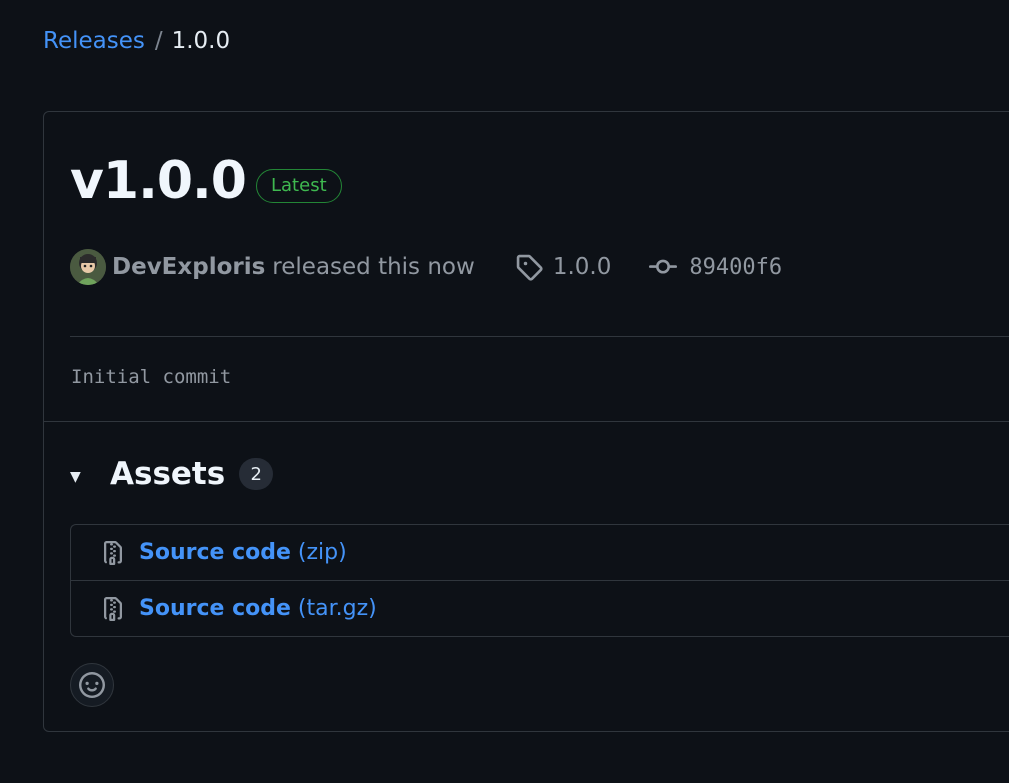 The height and width of the screenshot is (783, 1009). I want to click on release-notes: Initial commit, so click(151, 377).